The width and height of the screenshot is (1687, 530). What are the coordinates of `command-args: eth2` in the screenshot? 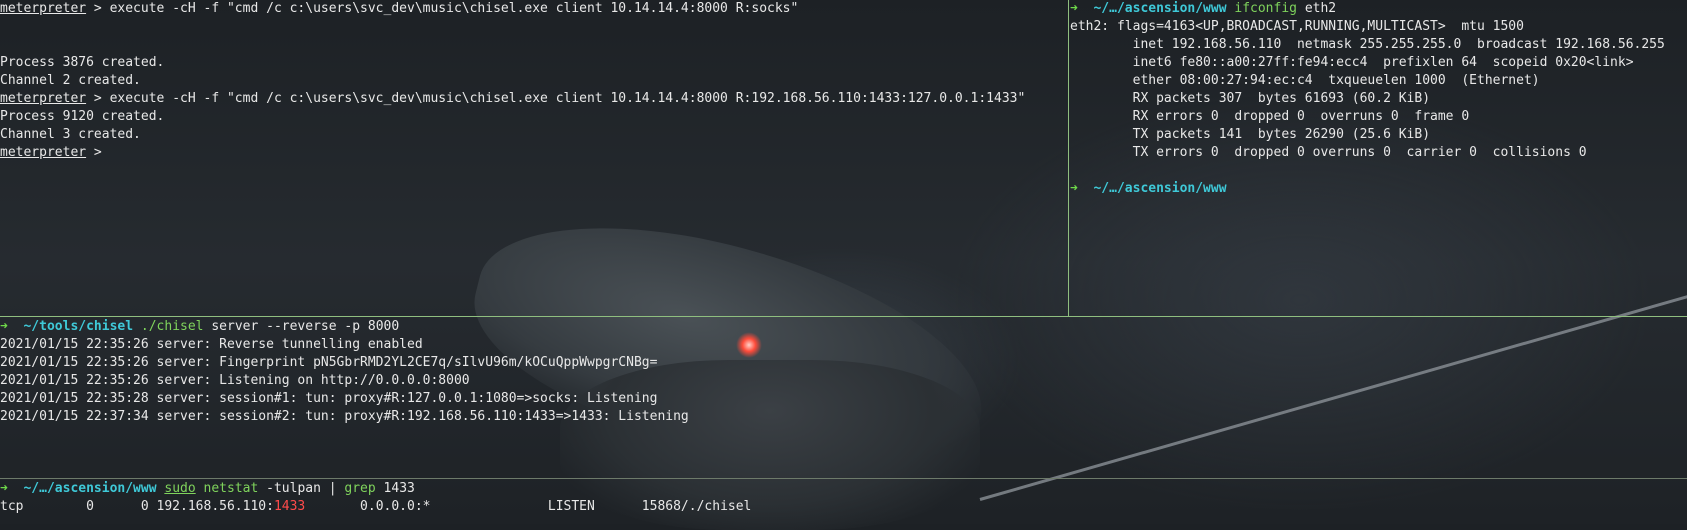 It's located at (1317, 8).